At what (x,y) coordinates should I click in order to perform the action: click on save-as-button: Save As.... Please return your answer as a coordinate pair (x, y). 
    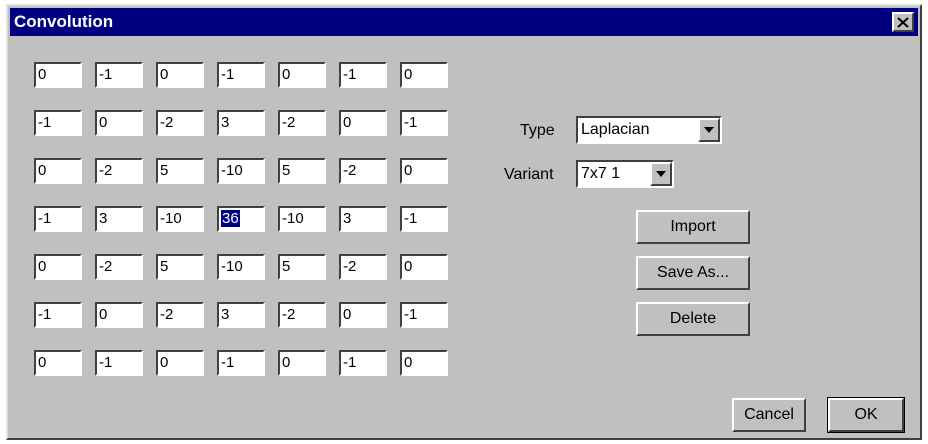
    Looking at the image, I should click on (693, 273).